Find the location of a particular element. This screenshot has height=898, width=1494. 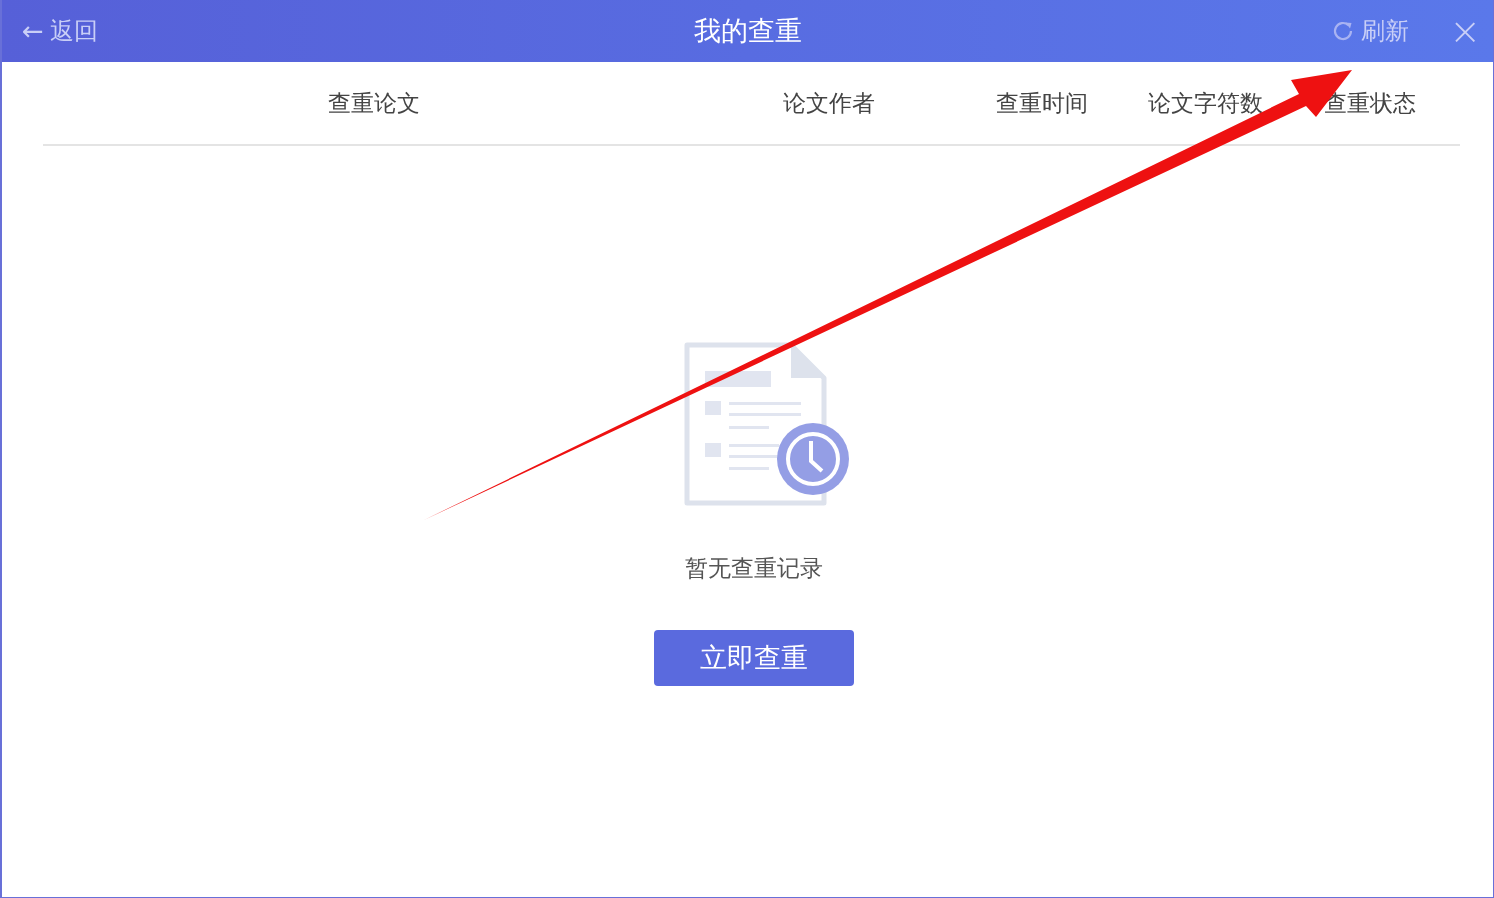

column-header: 论文字符数 is located at coordinates (1205, 103).